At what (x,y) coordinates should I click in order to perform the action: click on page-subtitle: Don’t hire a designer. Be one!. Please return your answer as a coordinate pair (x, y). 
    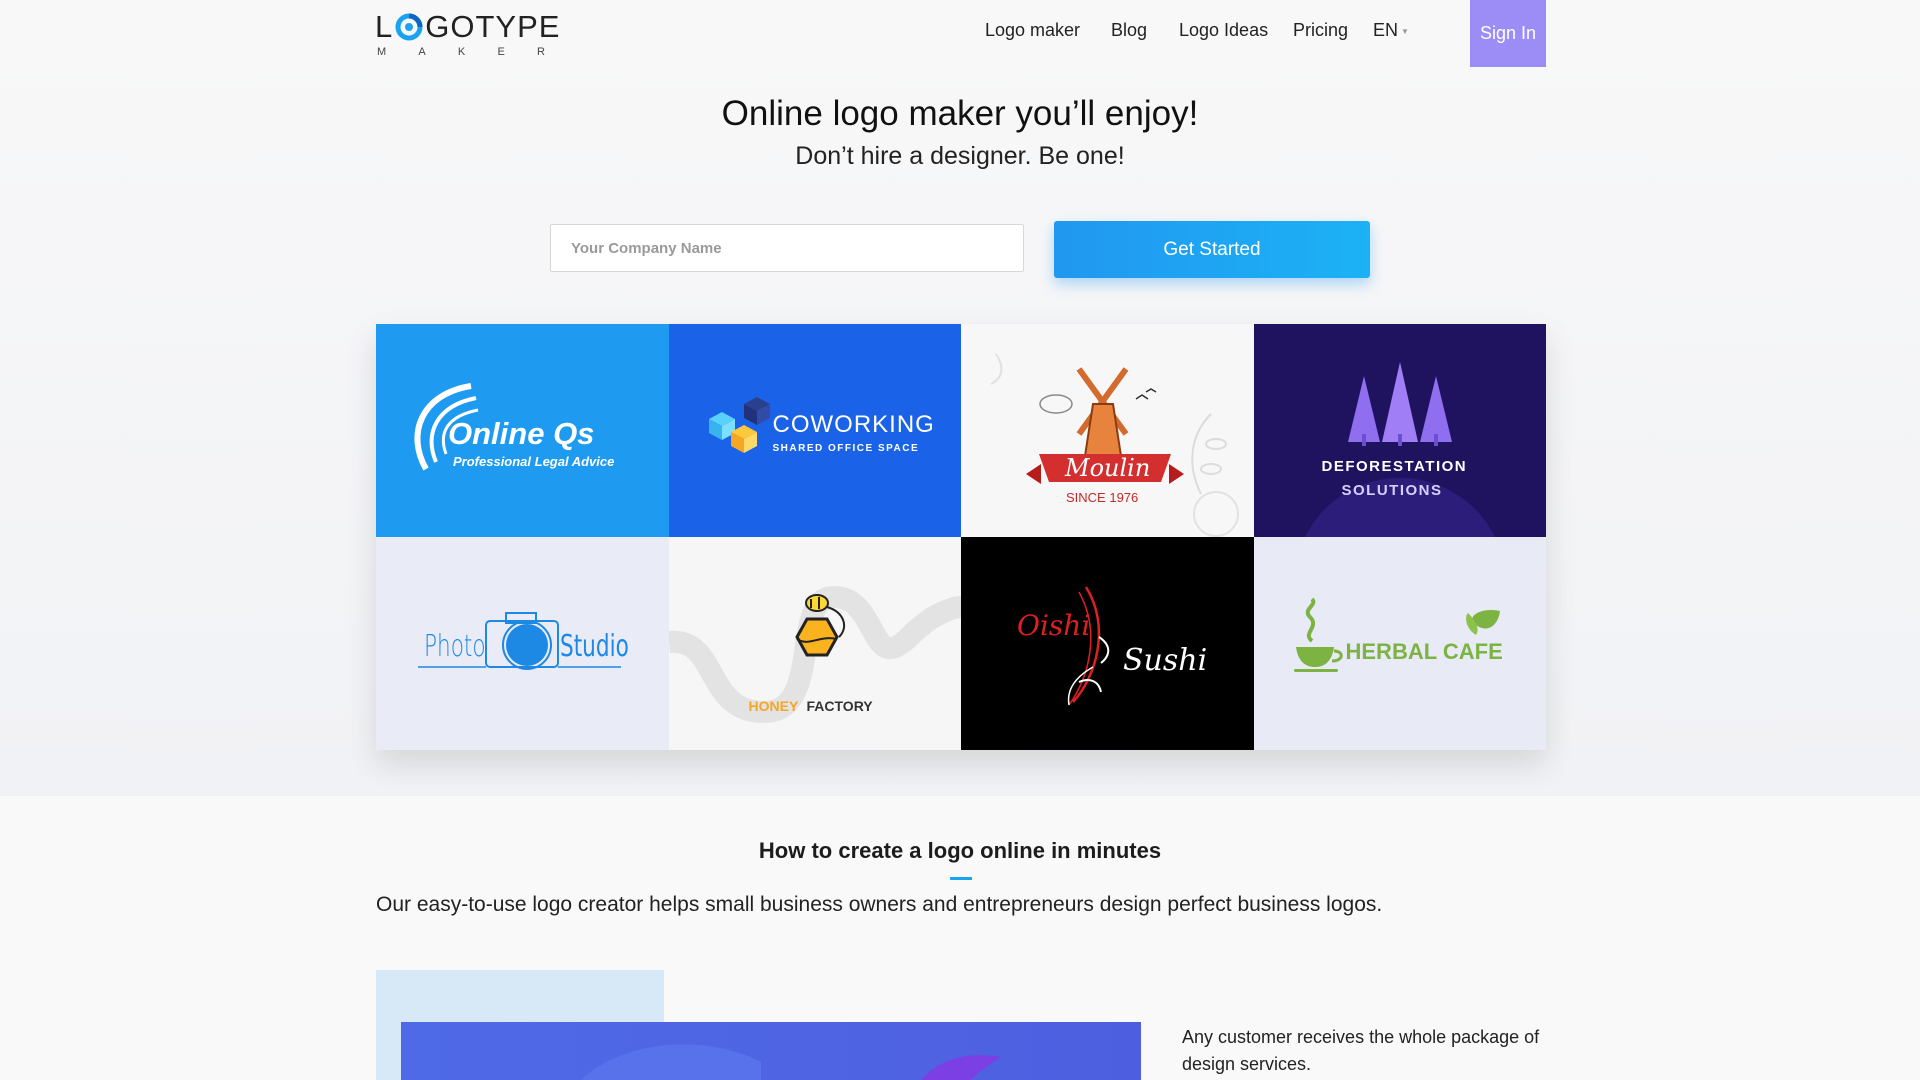
    Looking at the image, I should click on (960, 156).